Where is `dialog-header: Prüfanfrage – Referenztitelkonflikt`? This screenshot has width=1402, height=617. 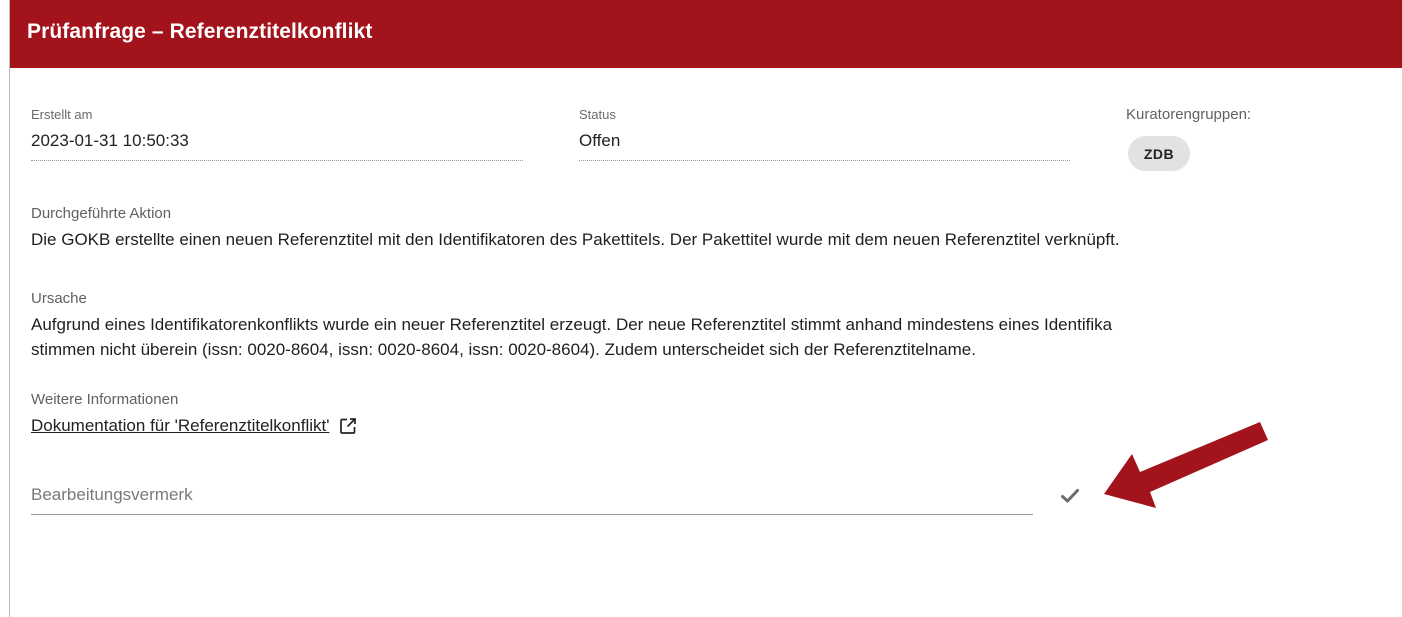 dialog-header: Prüfanfrage – Referenztitelkonflikt is located at coordinates (706, 34).